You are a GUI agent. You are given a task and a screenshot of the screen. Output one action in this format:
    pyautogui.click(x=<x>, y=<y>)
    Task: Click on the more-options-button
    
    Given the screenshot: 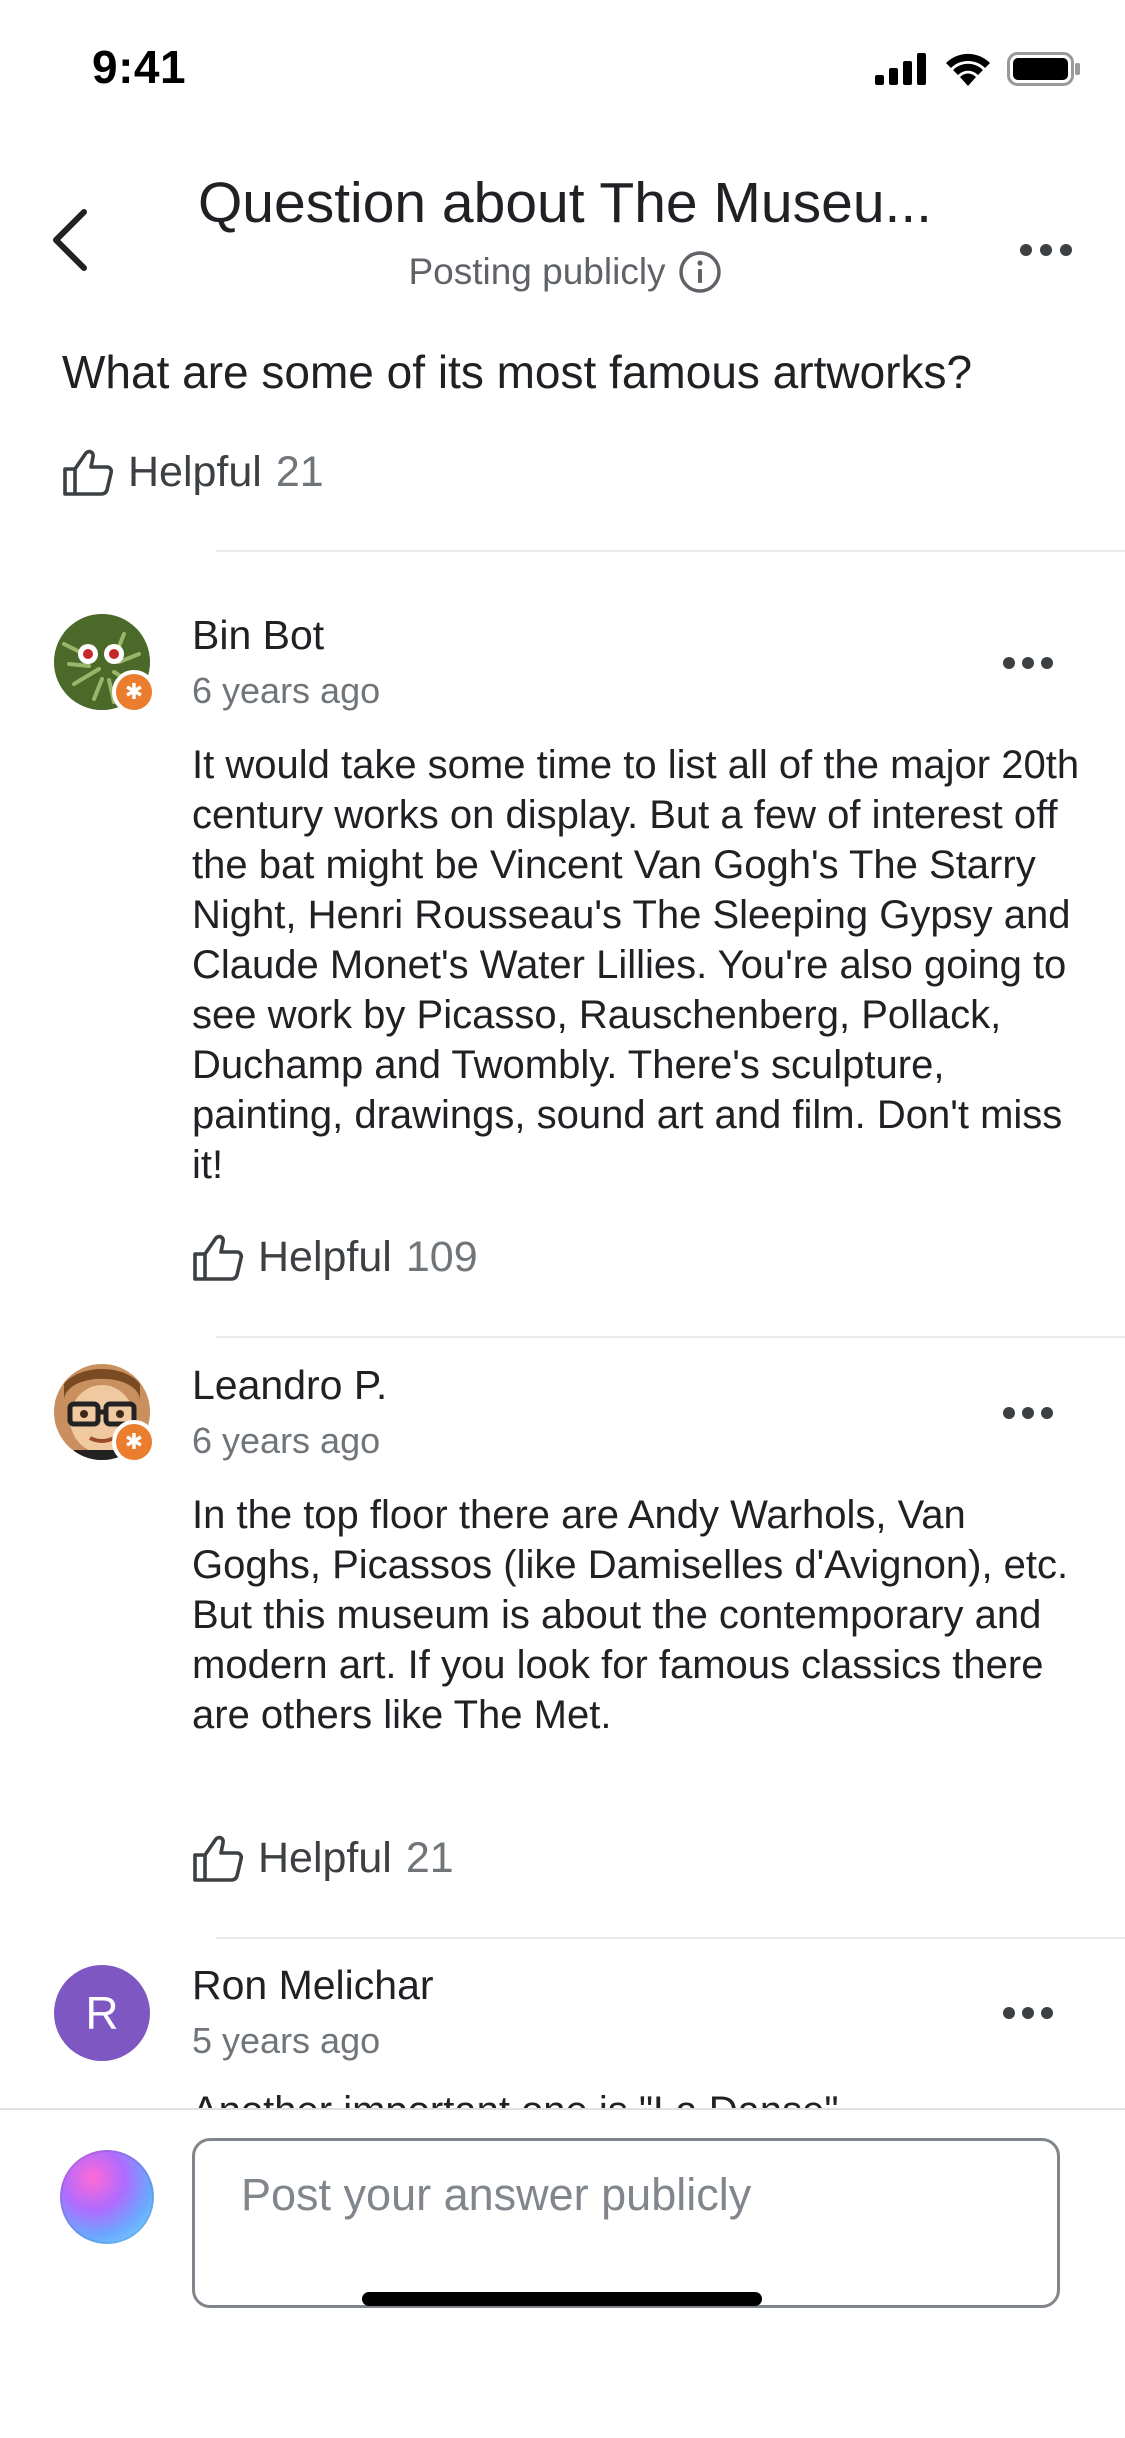 What is the action you would take?
    pyautogui.click(x=1046, y=250)
    